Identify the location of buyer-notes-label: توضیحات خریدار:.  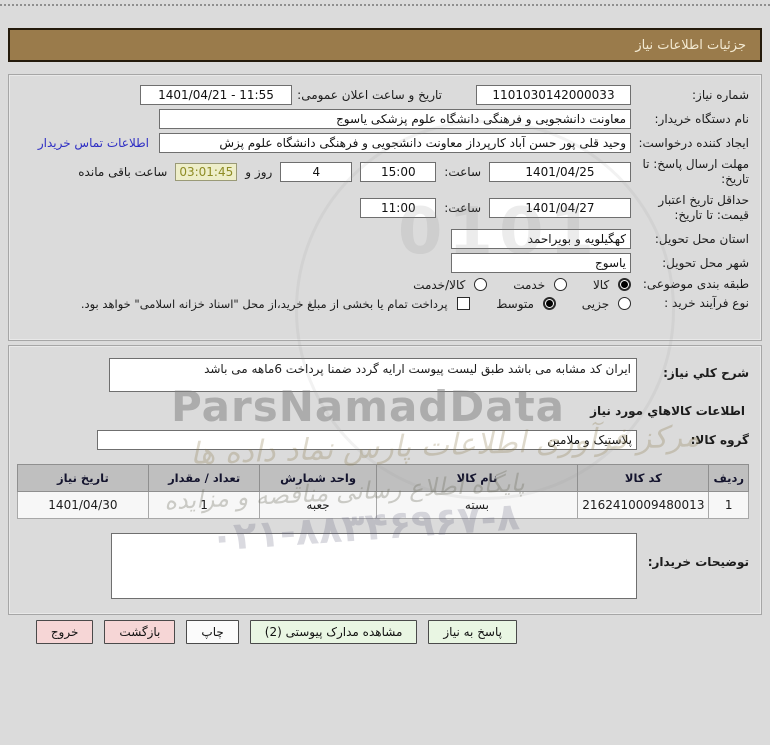
(698, 562).